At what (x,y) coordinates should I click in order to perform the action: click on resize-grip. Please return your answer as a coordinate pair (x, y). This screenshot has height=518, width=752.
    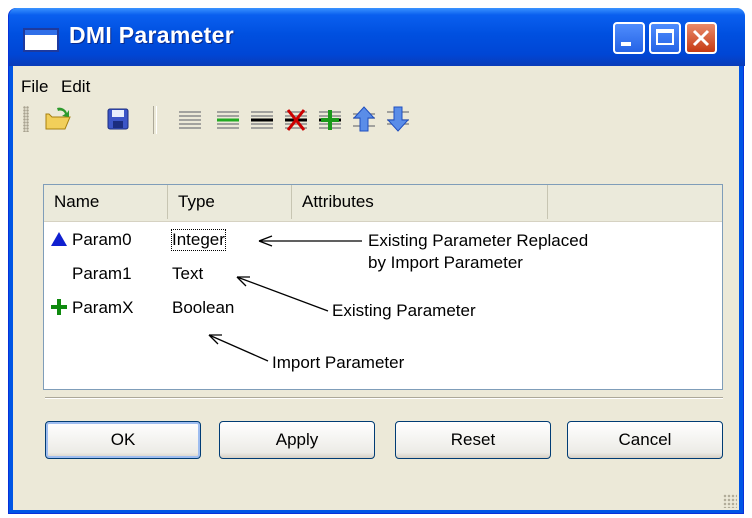
    Looking at the image, I should click on (730, 501).